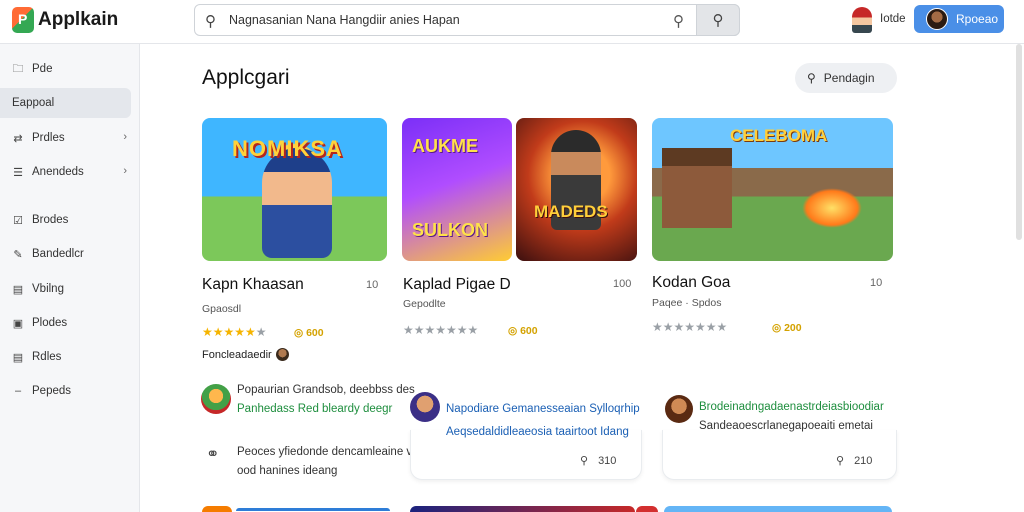 The image size is (1024, 512). Describe the element at coordinates (576, 189) in the screenshot. I see `game-thumbnail: MADEDS` at that location.